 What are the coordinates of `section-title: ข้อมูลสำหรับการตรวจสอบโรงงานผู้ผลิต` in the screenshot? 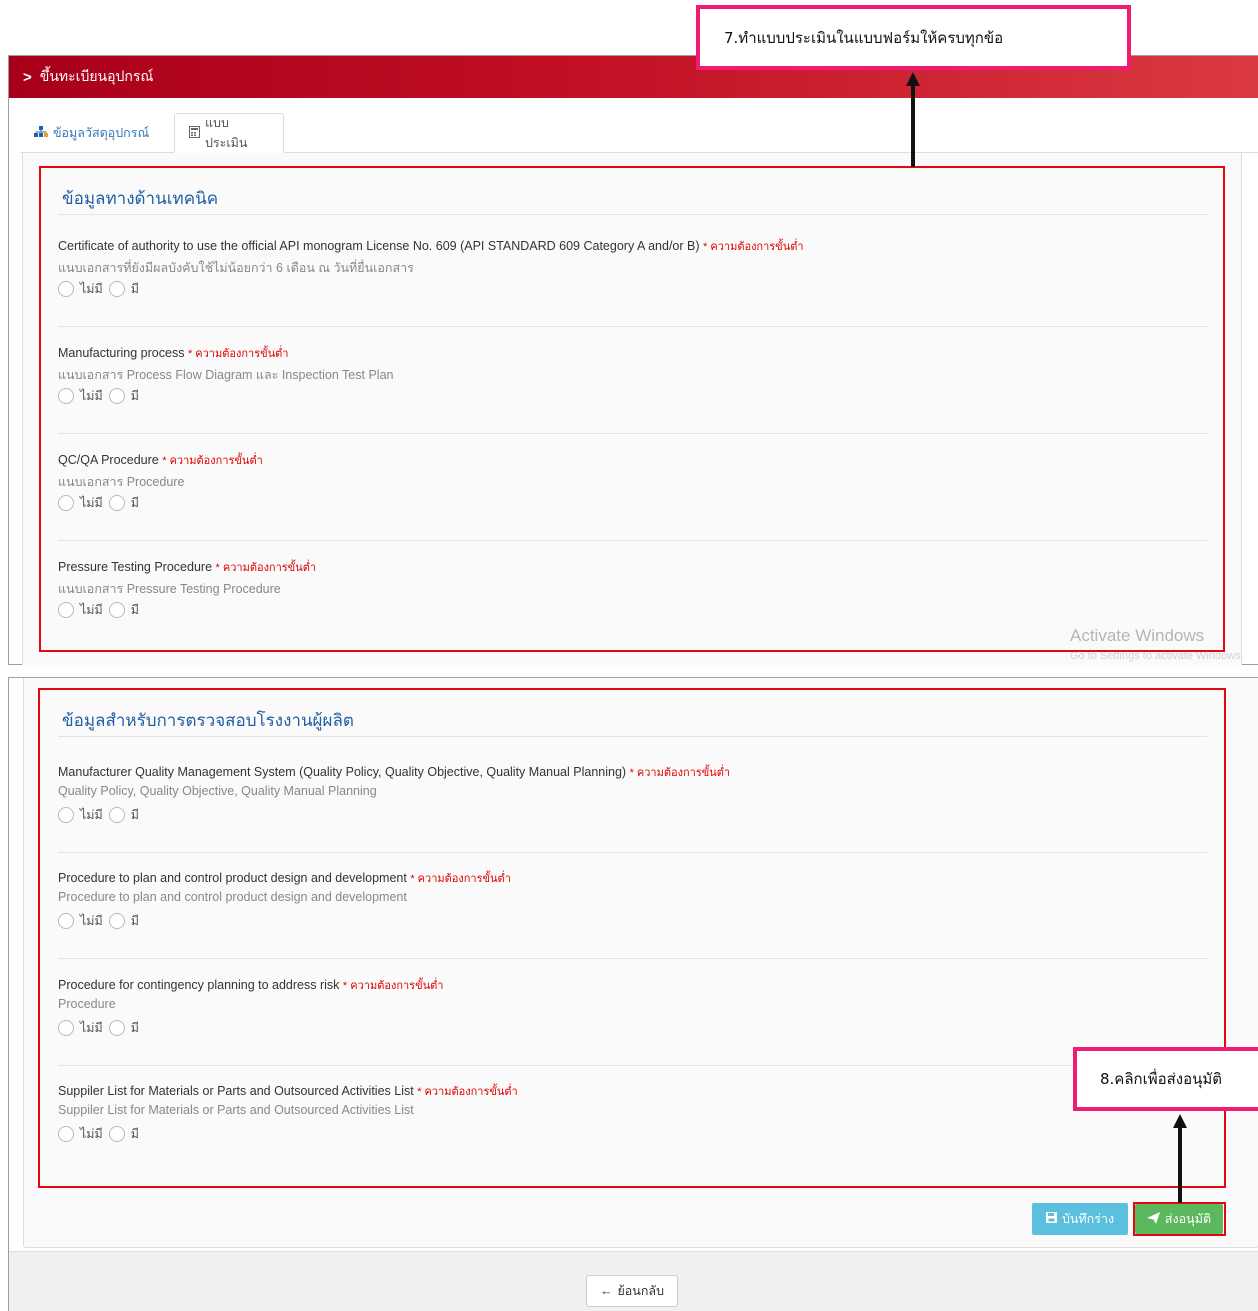 It's located at (208, 720).